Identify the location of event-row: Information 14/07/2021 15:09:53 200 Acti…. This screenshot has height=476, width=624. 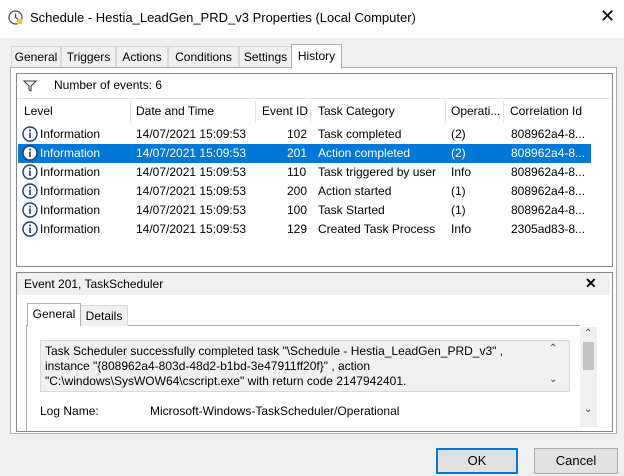
(304, 191).